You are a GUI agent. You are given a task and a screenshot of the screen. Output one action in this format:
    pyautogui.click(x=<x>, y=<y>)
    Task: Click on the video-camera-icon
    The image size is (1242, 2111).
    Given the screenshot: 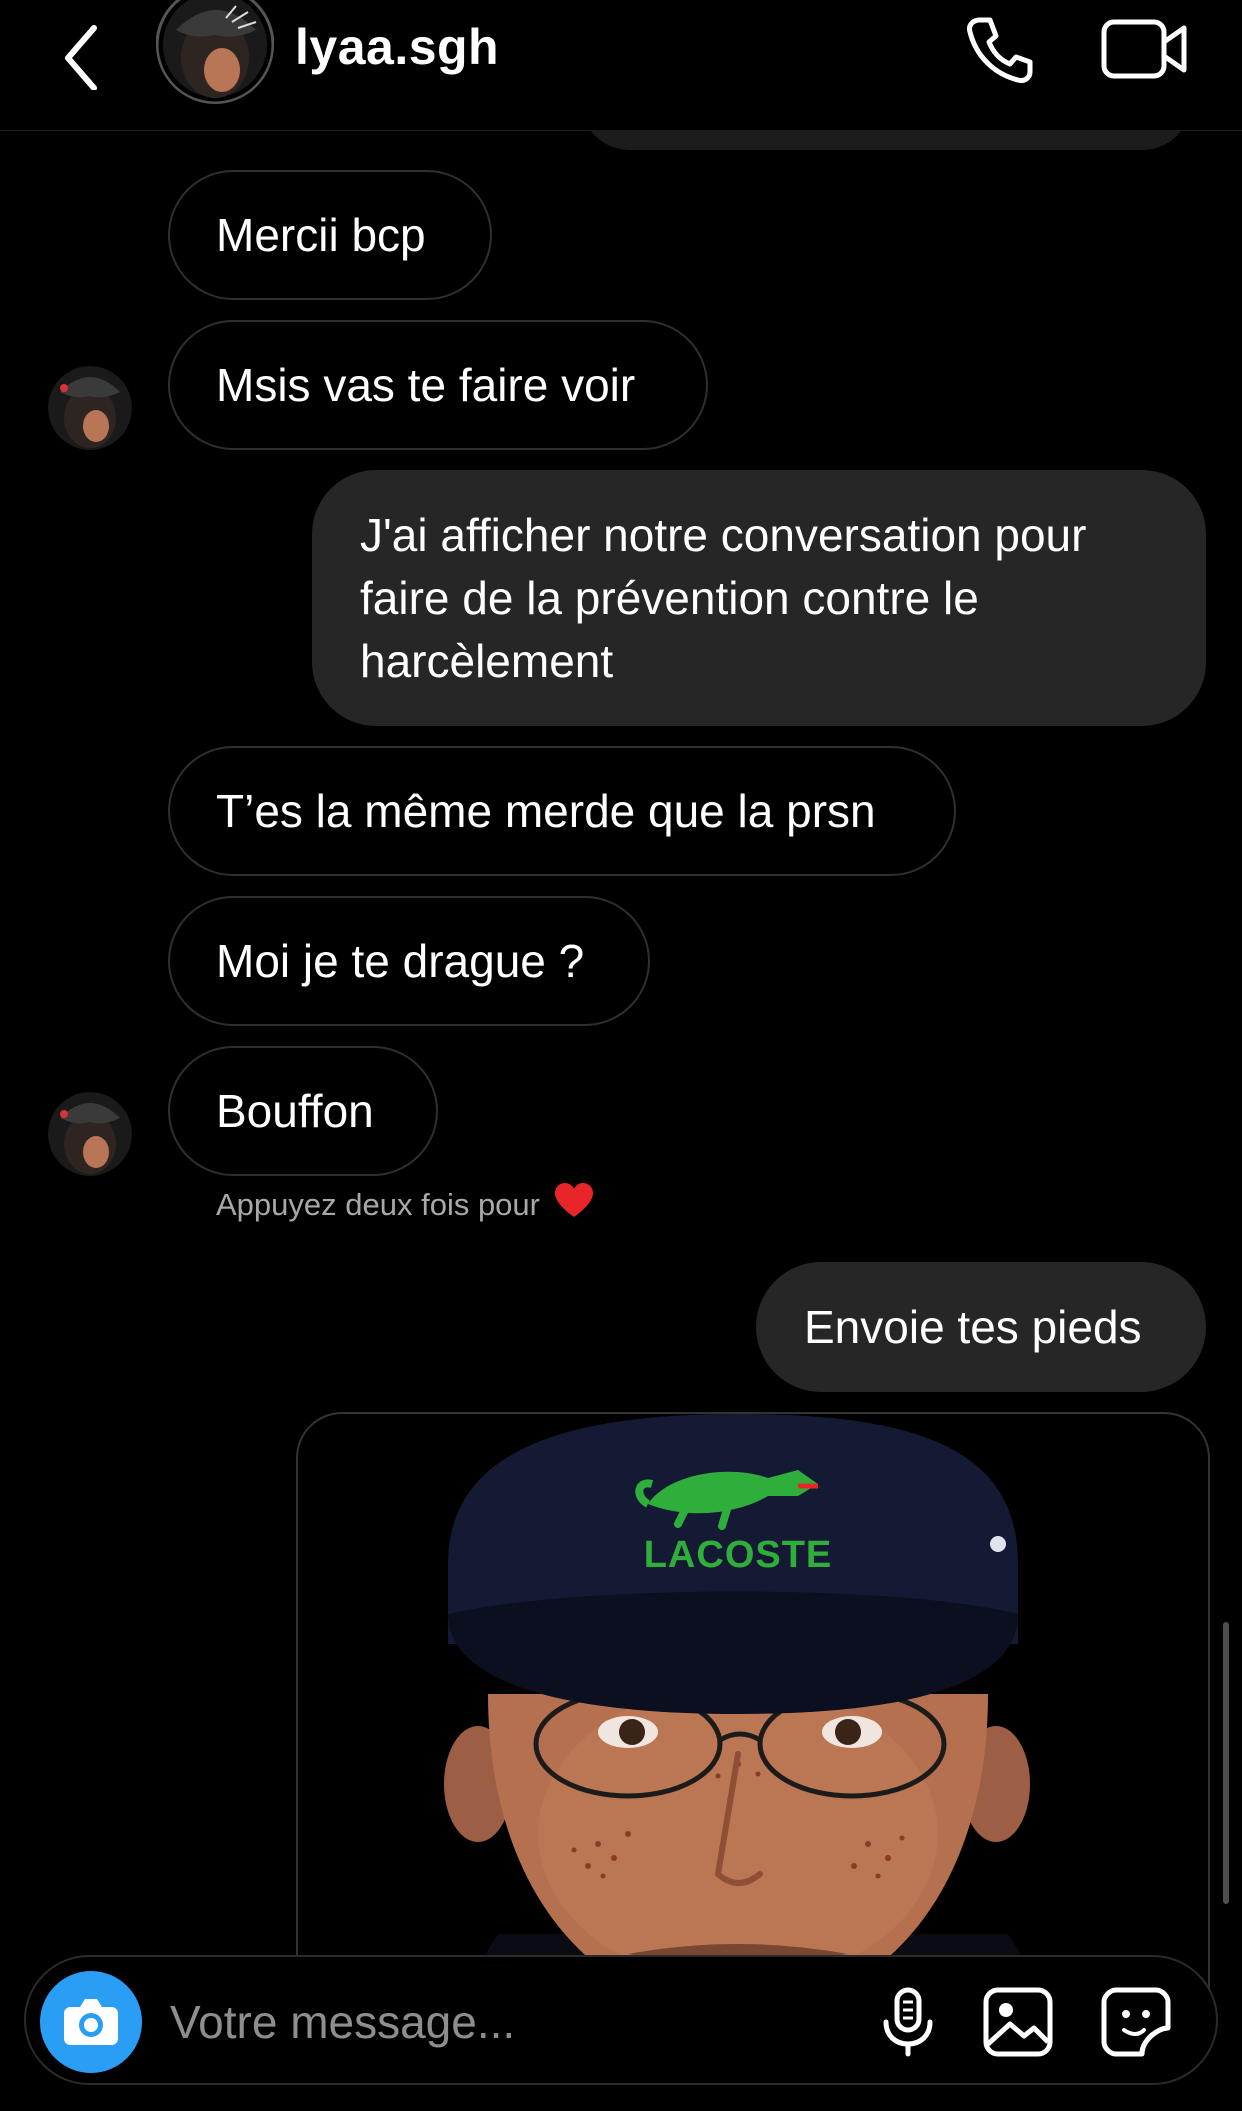 What is the action you would take?
    pyautogui.click(x=1146, y=49)
    